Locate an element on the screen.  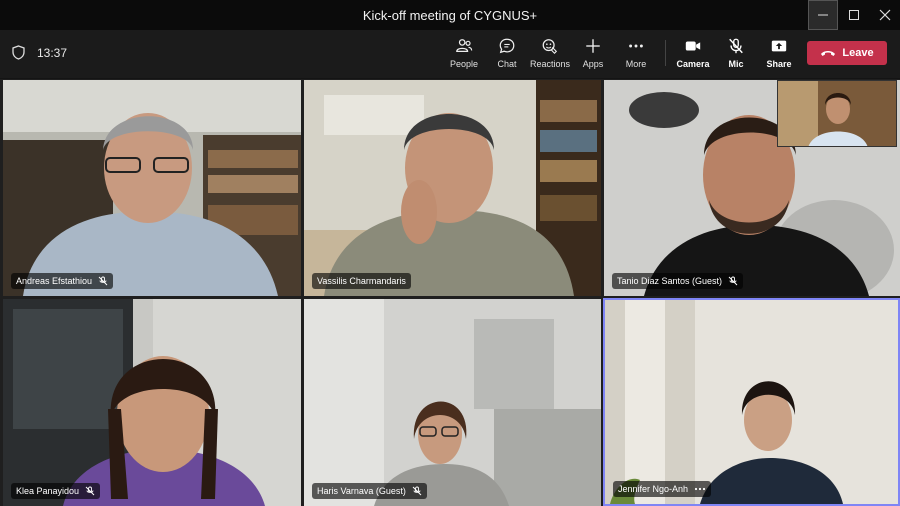
meeting-duration: 13:37 is located at coordinates (52, 53).